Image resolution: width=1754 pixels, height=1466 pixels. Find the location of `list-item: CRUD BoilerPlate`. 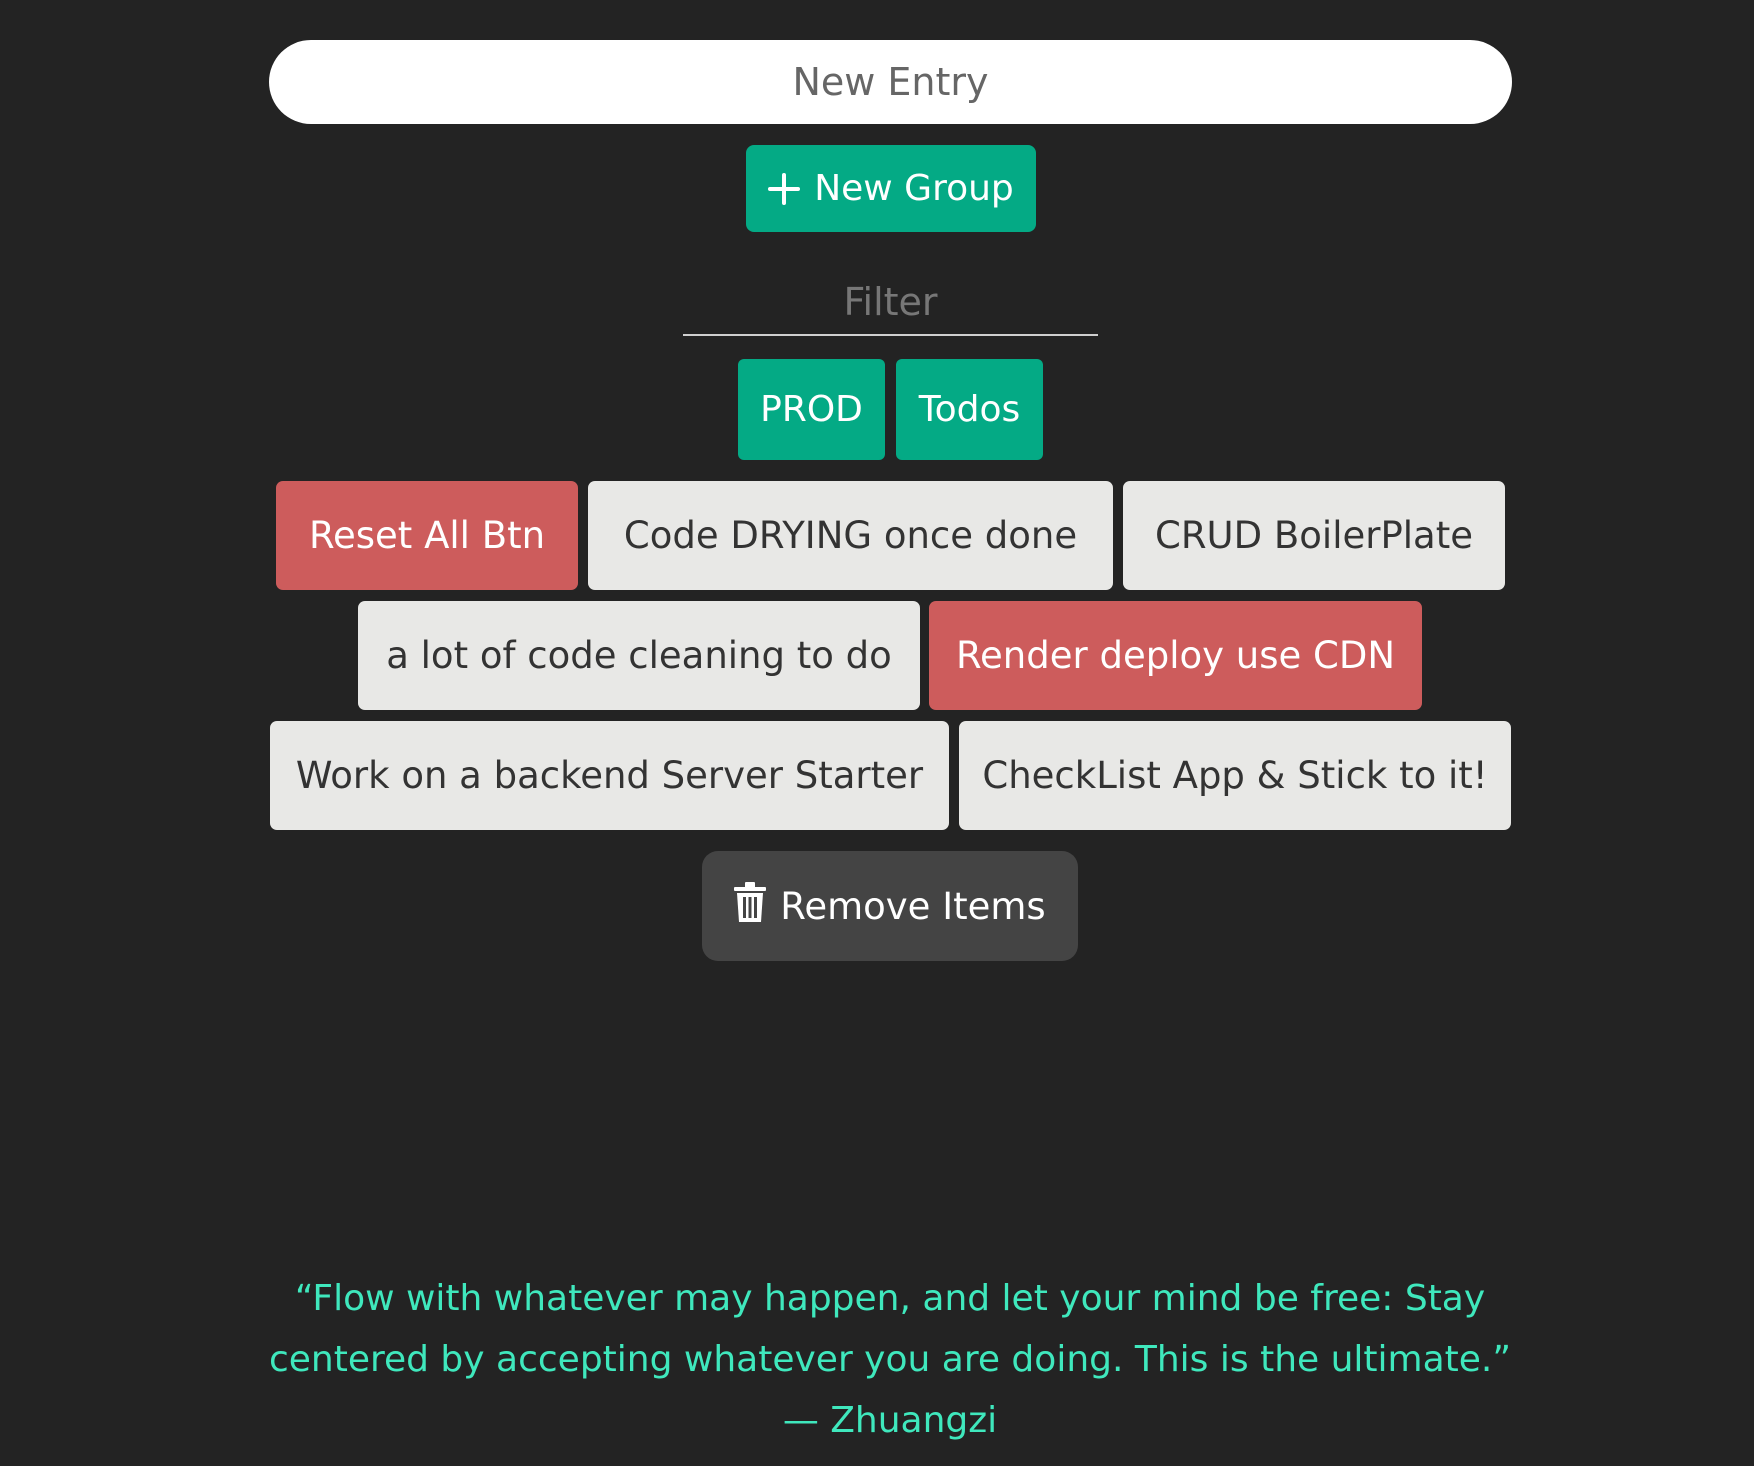

list-item: CRUD BoilerPlate is located at coordinates (1314, 535).